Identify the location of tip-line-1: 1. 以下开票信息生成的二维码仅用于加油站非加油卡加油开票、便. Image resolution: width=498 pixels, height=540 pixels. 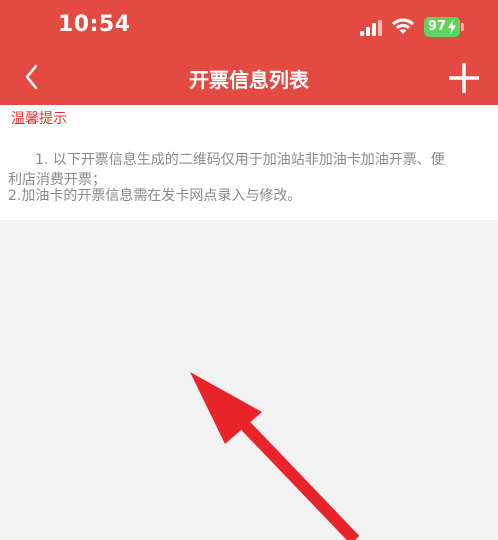
(240, 160).